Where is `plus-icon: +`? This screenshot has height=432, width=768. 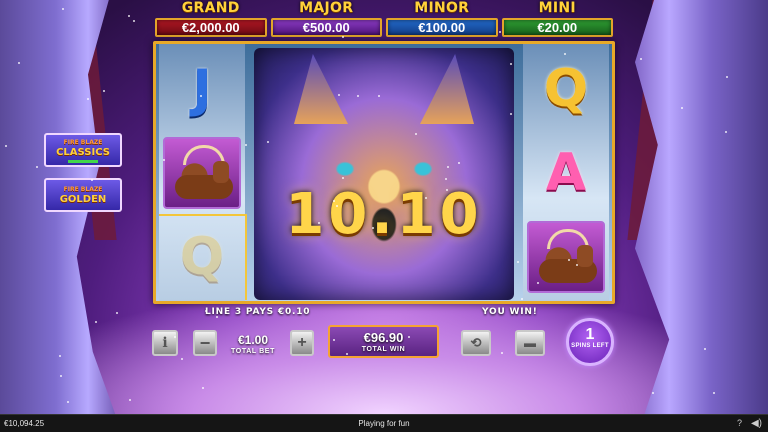 plus-icon: + is located at coordinates (302, 342).